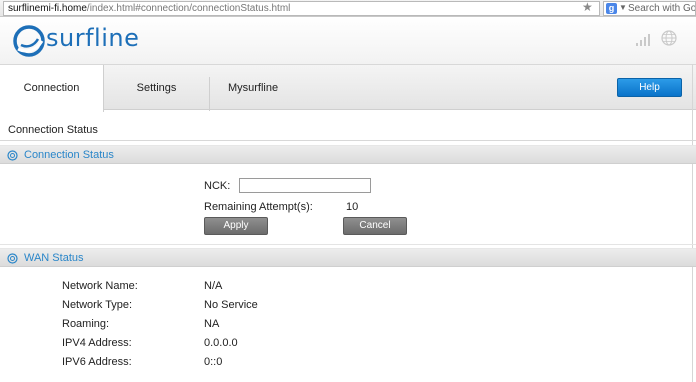 The width and height of the screenshot is (696, 382). I want to click on network-name-value: N/A, so click(213, 286).